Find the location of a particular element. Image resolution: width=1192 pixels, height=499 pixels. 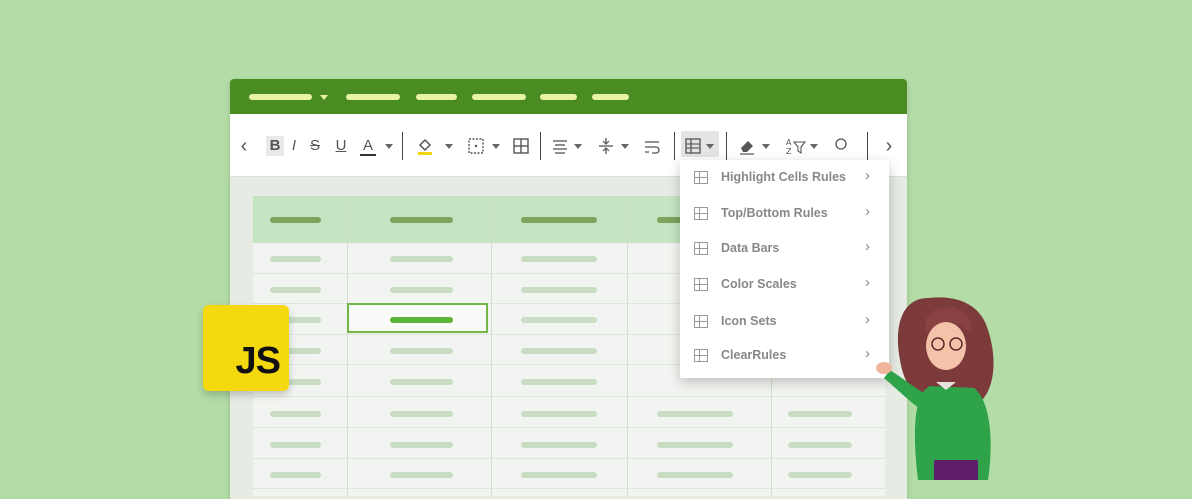

clear-rules-icon is located at coordinates (701, 355).